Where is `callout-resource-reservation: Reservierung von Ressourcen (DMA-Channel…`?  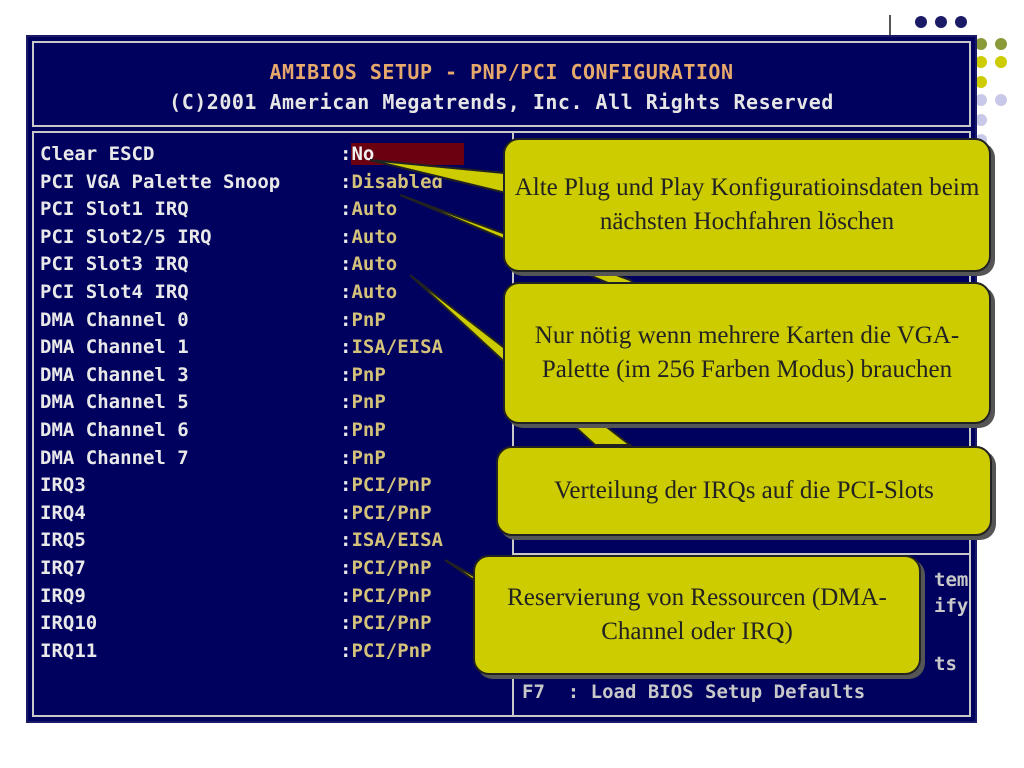 callout-resource-reservation: Reservierung von Ressourcen (DMA-Channel… is located at coordinates (697, 615).